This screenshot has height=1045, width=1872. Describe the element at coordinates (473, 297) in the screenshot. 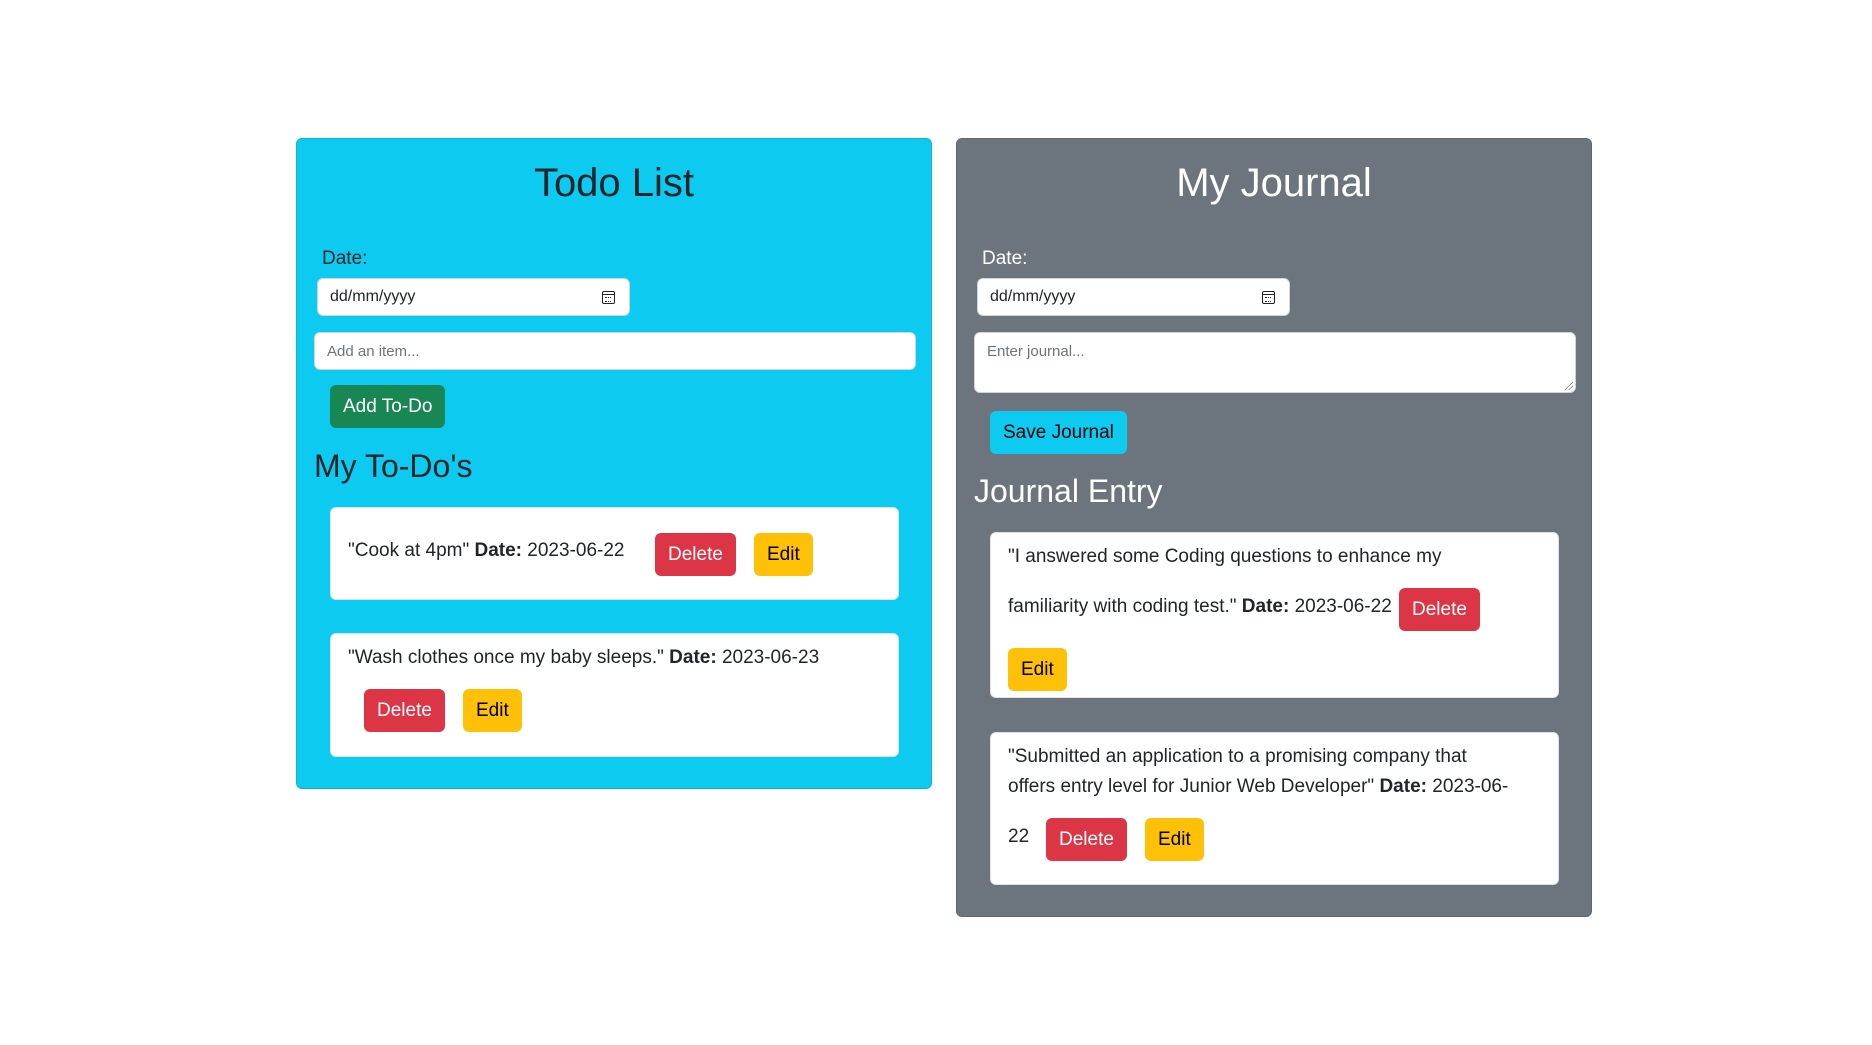

I see `todo-date-input: dd/mm/yyyy` at that location.